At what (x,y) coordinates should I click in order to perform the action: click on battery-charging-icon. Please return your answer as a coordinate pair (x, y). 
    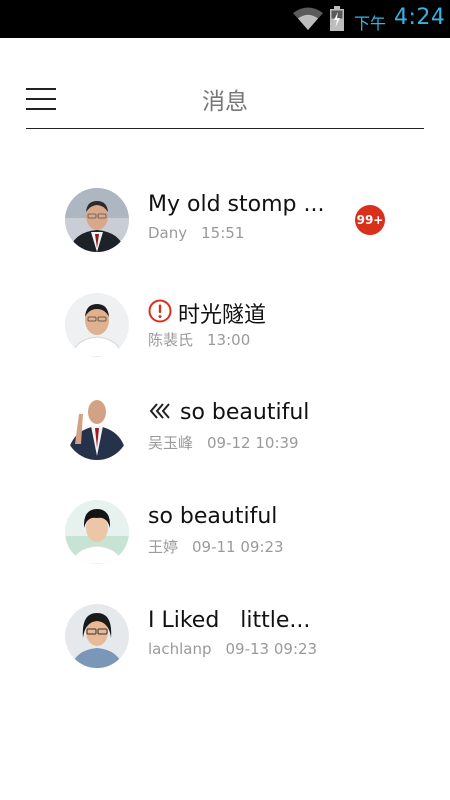
    Looking at the image, I should click on (337, 18).